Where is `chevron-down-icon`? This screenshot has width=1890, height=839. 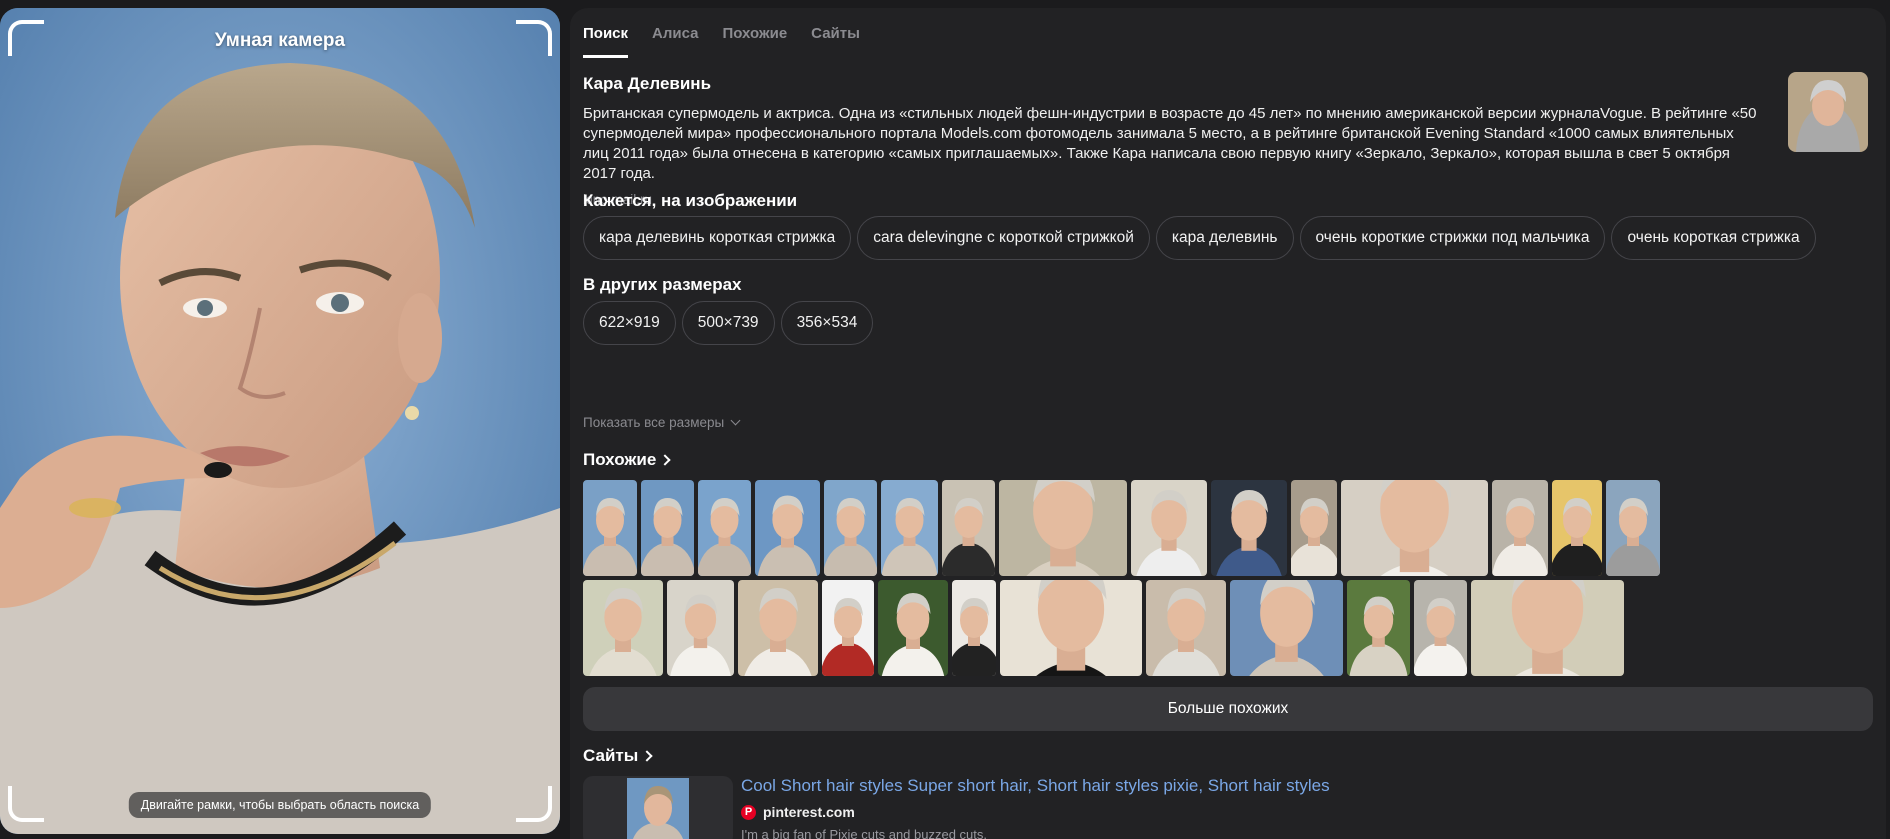 chevron-down-icon is located at coordinates (735, 420).